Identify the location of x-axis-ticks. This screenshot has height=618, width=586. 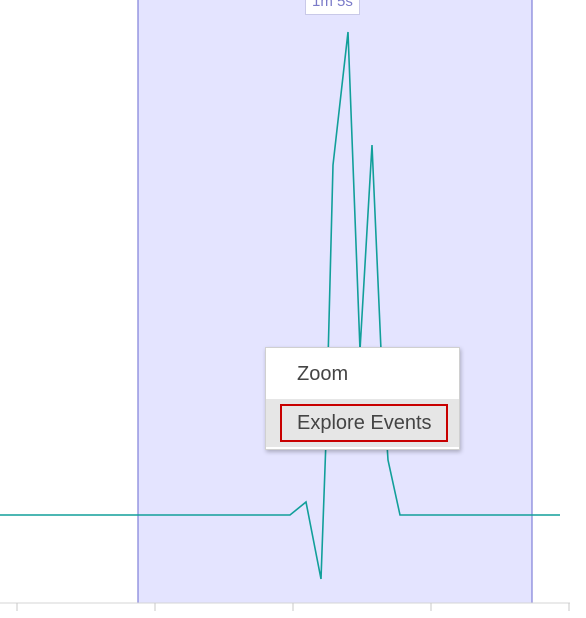
(293, 607).